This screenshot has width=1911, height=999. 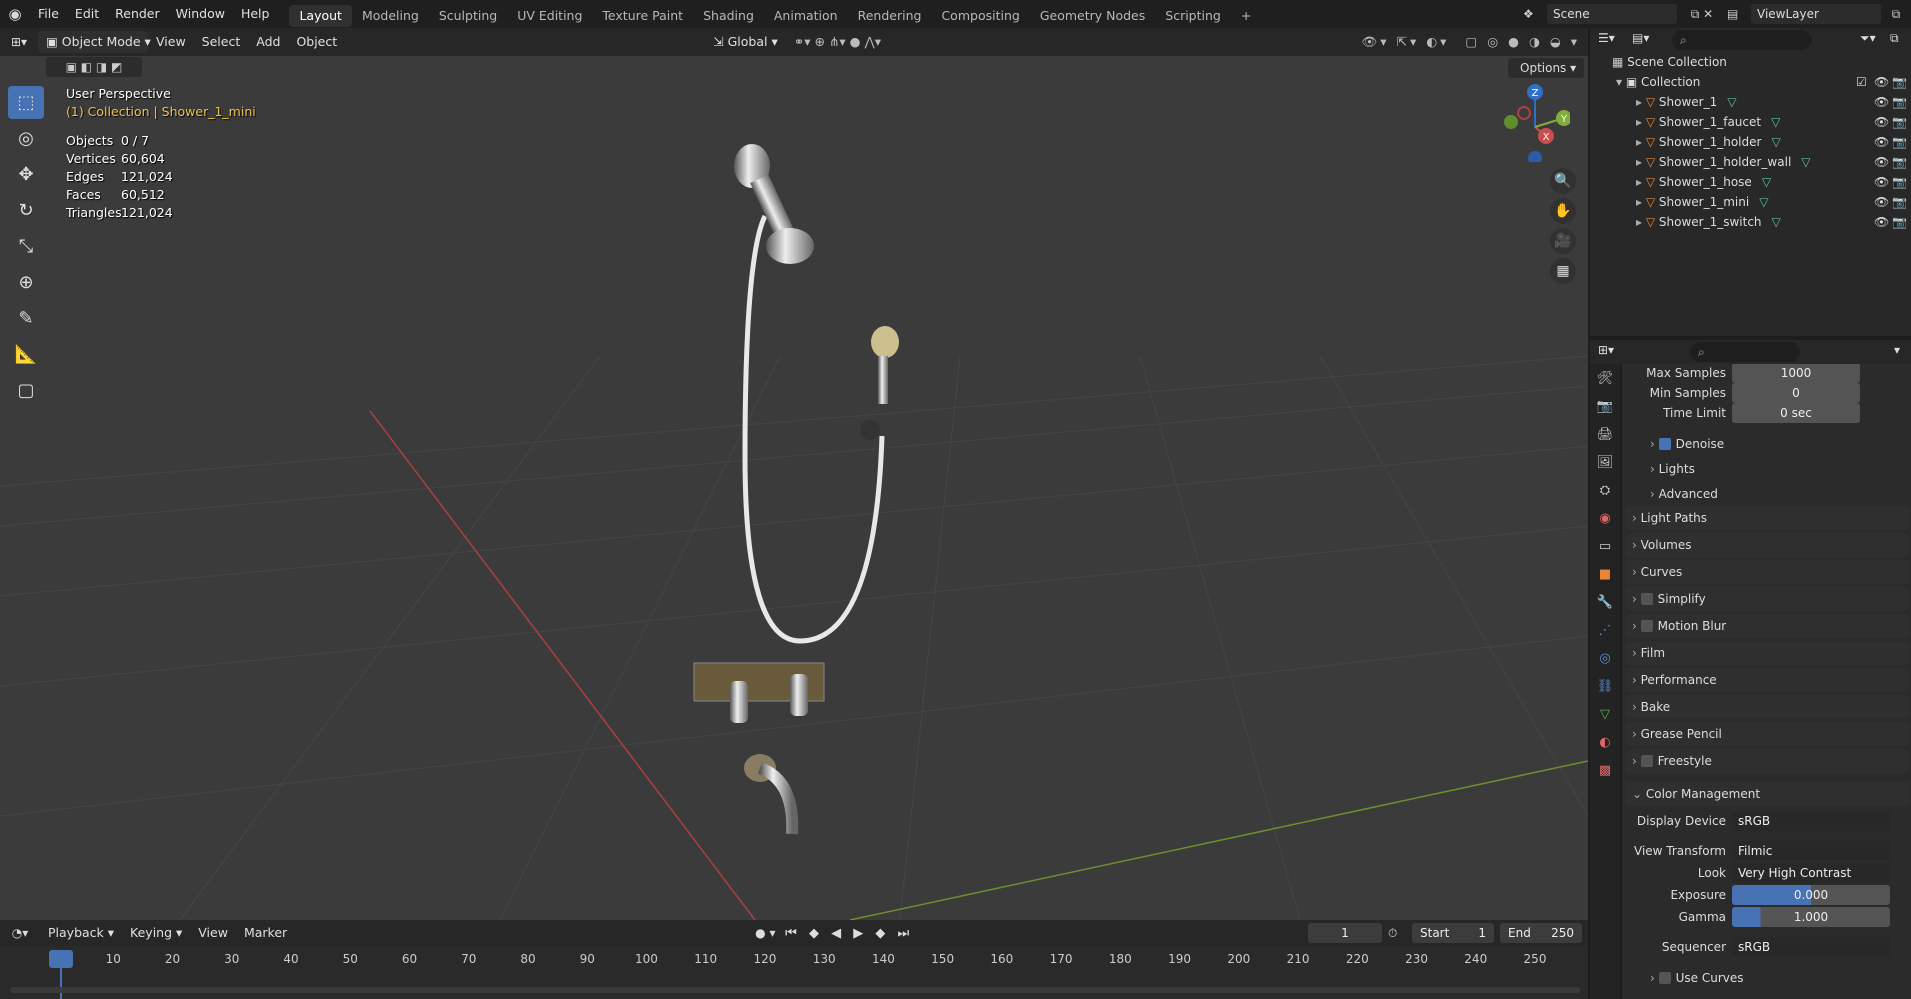 I want to click on menu-render: Render, so click(x=137, y=14).